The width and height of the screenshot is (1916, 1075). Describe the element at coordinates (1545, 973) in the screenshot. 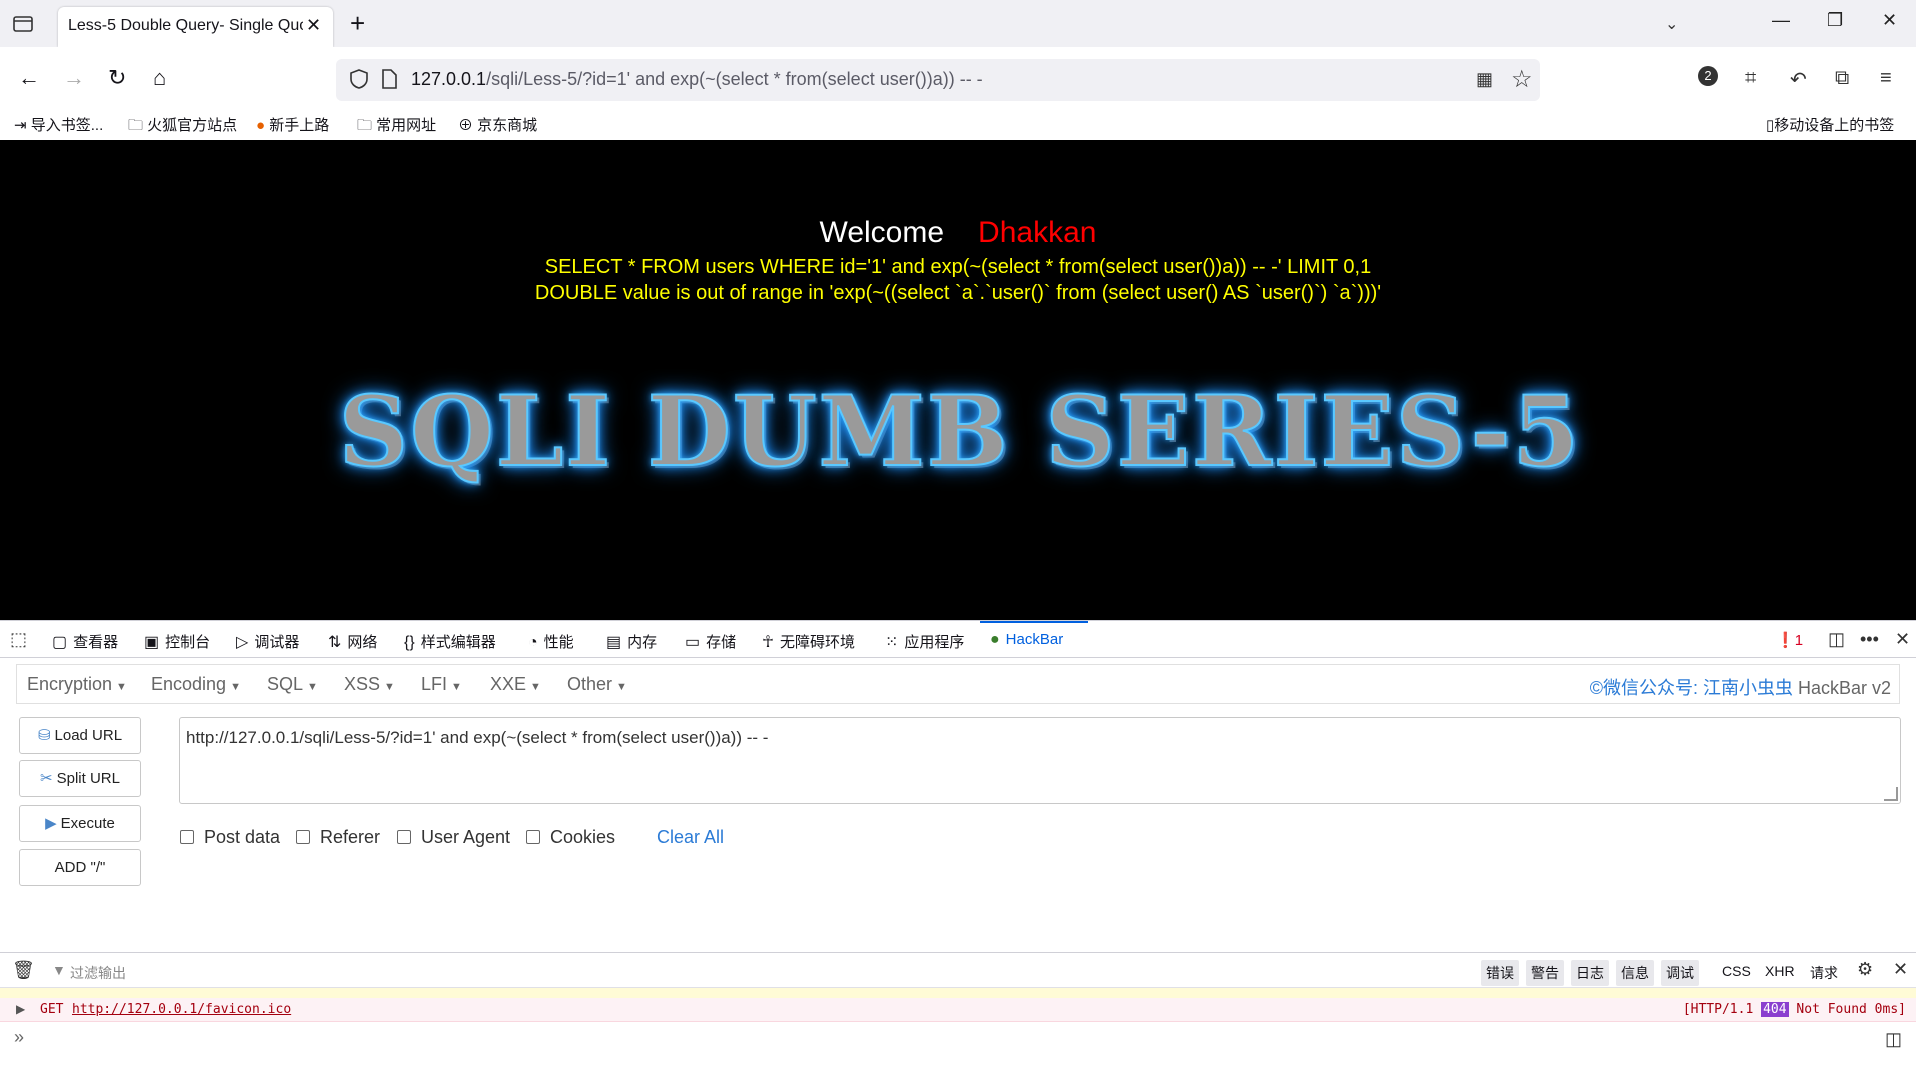

I see `filter-warnings: 警告` at that location.